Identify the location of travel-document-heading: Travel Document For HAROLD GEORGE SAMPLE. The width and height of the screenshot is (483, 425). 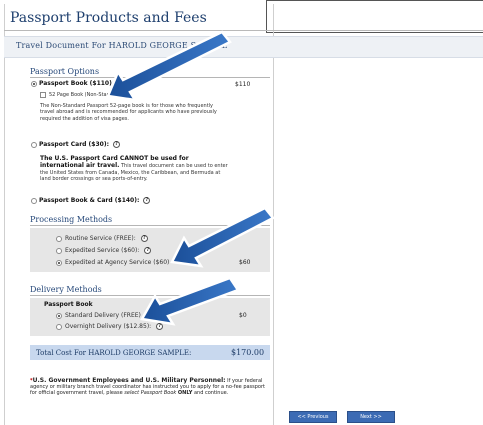
(122, 45).